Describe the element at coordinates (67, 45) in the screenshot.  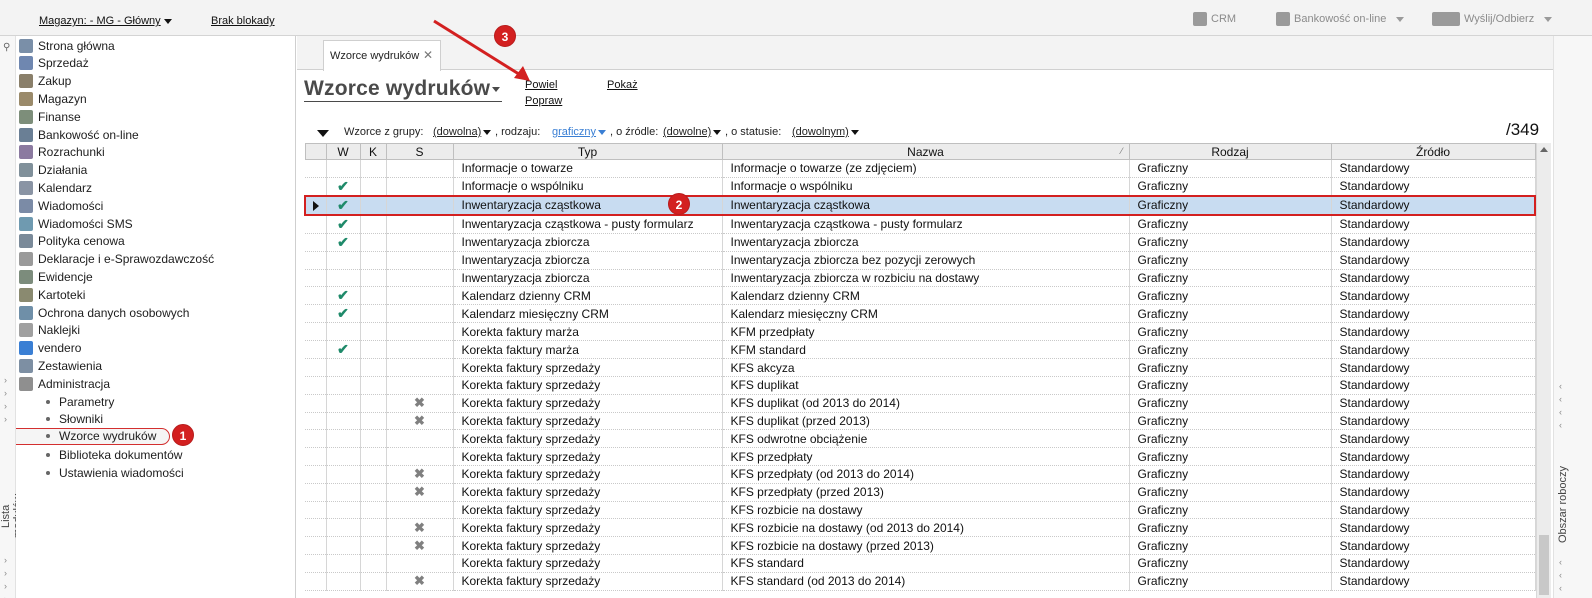
I see `sidebar-module-item: Strona główna` at that location.